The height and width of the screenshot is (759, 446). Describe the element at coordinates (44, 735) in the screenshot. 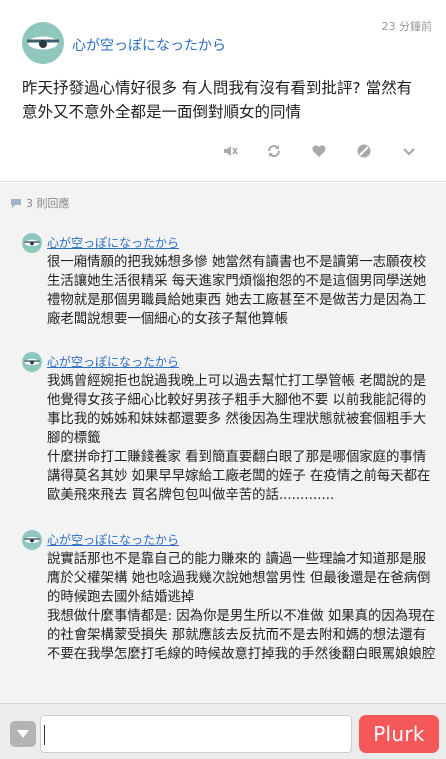

I see `text-caret` at that location.